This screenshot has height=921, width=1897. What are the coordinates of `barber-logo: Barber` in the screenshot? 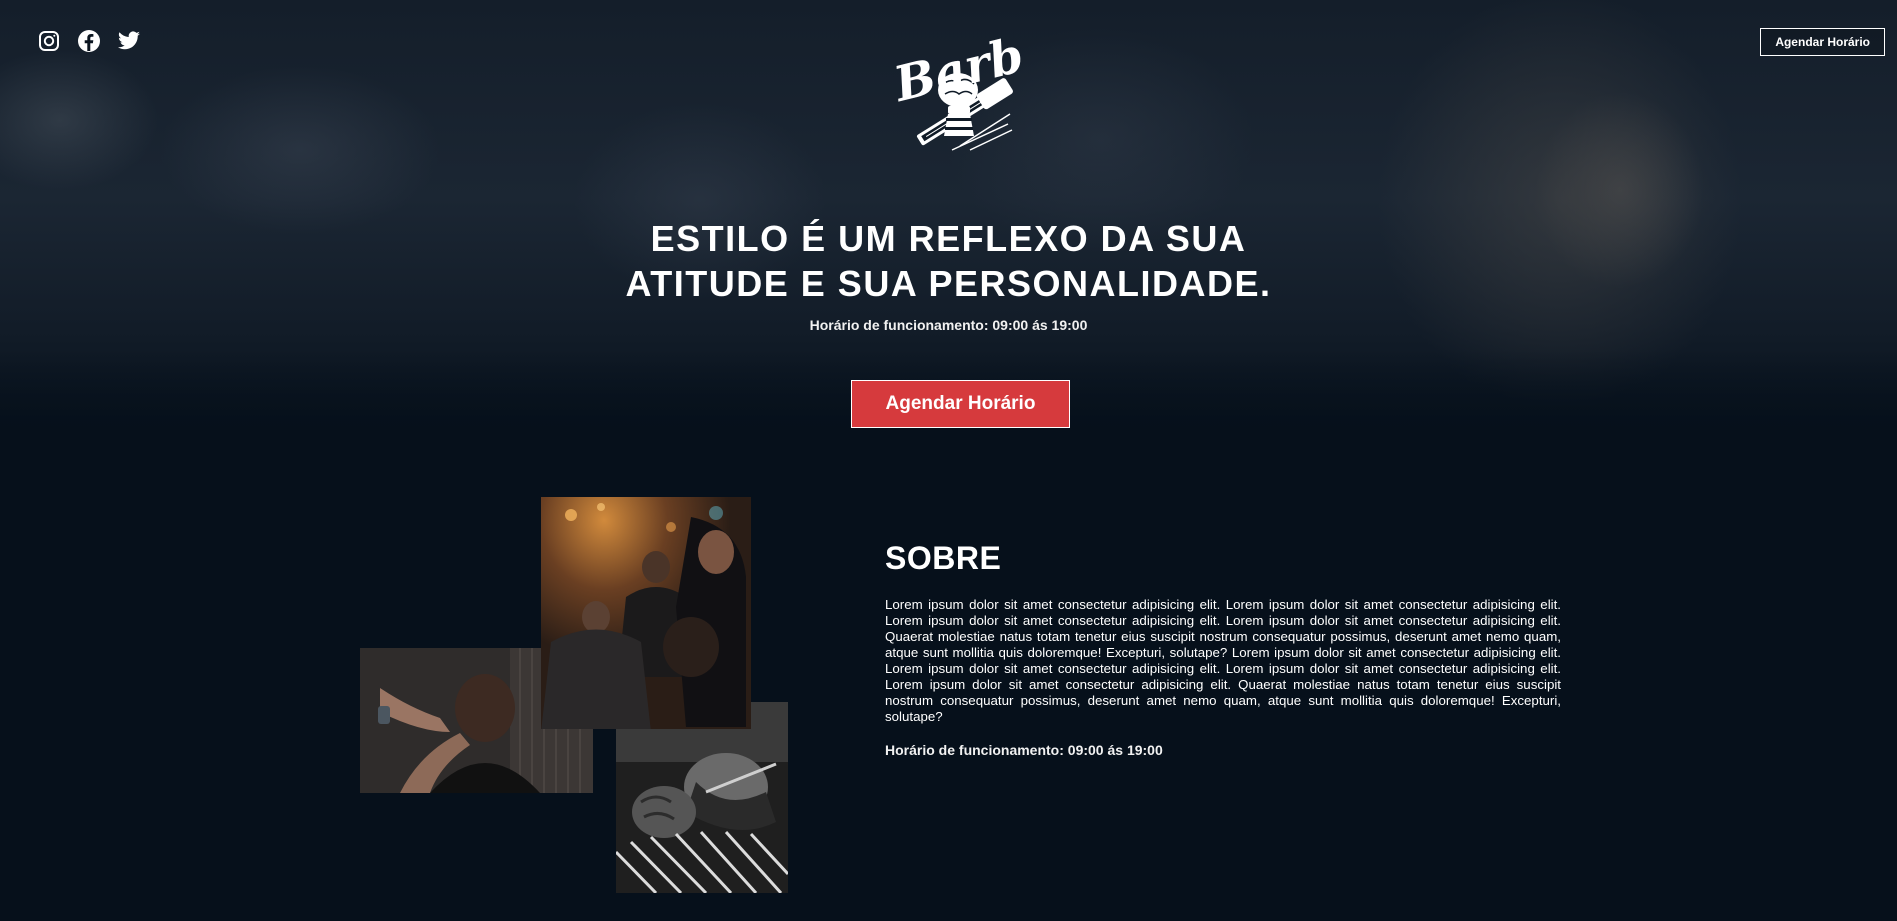 It's located at (987, 89).